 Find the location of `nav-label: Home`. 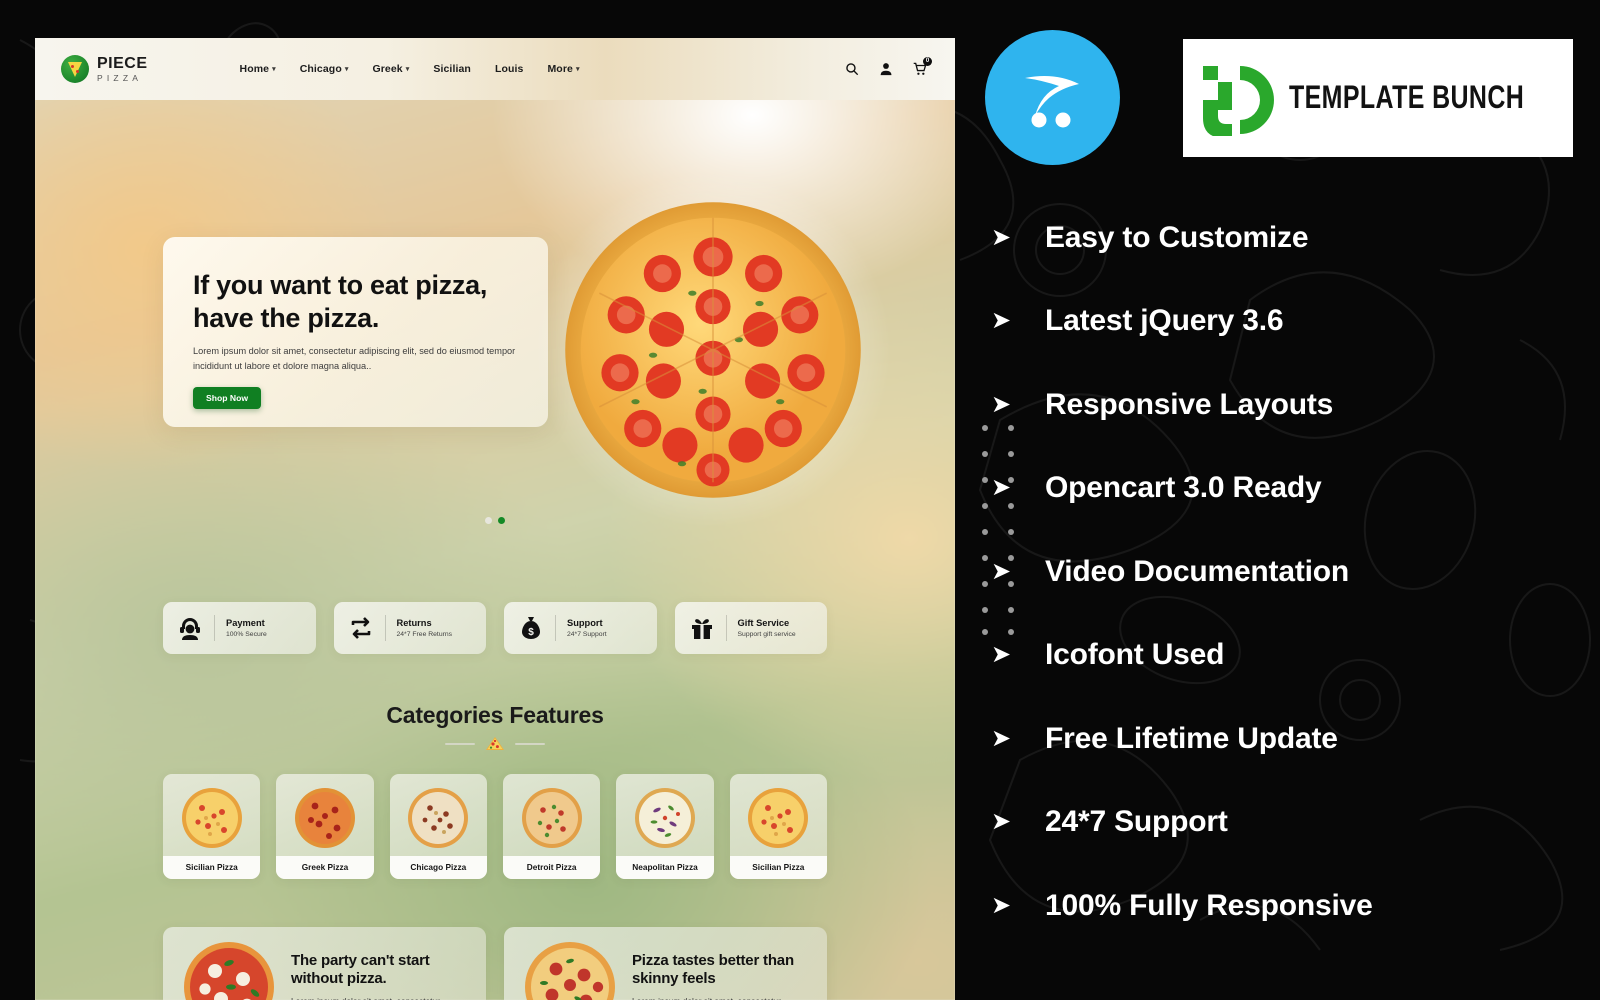

nav-label: Home is located at coordinates (254, 69).